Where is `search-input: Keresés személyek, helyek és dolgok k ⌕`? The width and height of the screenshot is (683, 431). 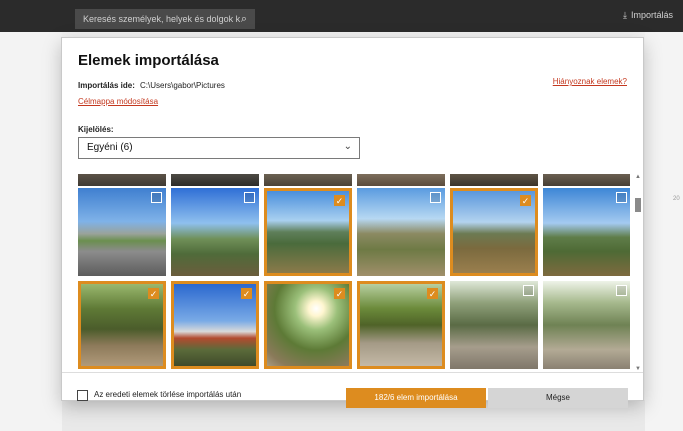 search-input: Keresés személyek, helyek és dolgok k ⌕ is located at coordinates (165, 19).